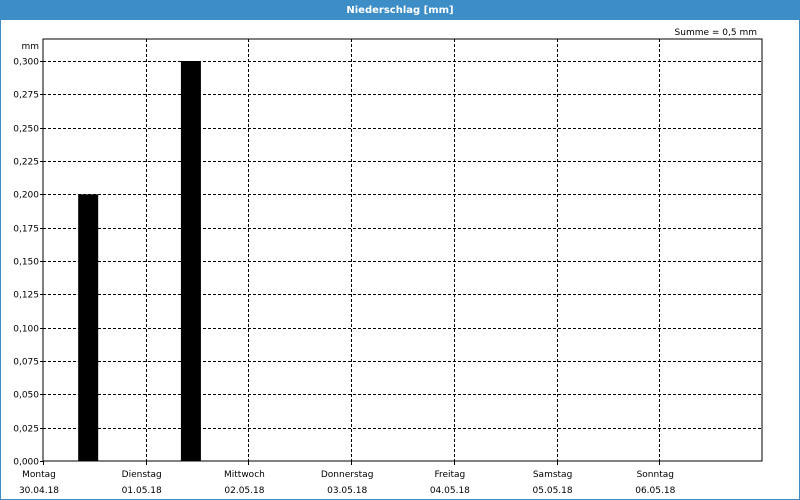 The width and height of the screenshot is (800, 500). Describe the element at coordinates (26, 463) in the screenshot. I see `y-tick-label: 0,000` at that location.